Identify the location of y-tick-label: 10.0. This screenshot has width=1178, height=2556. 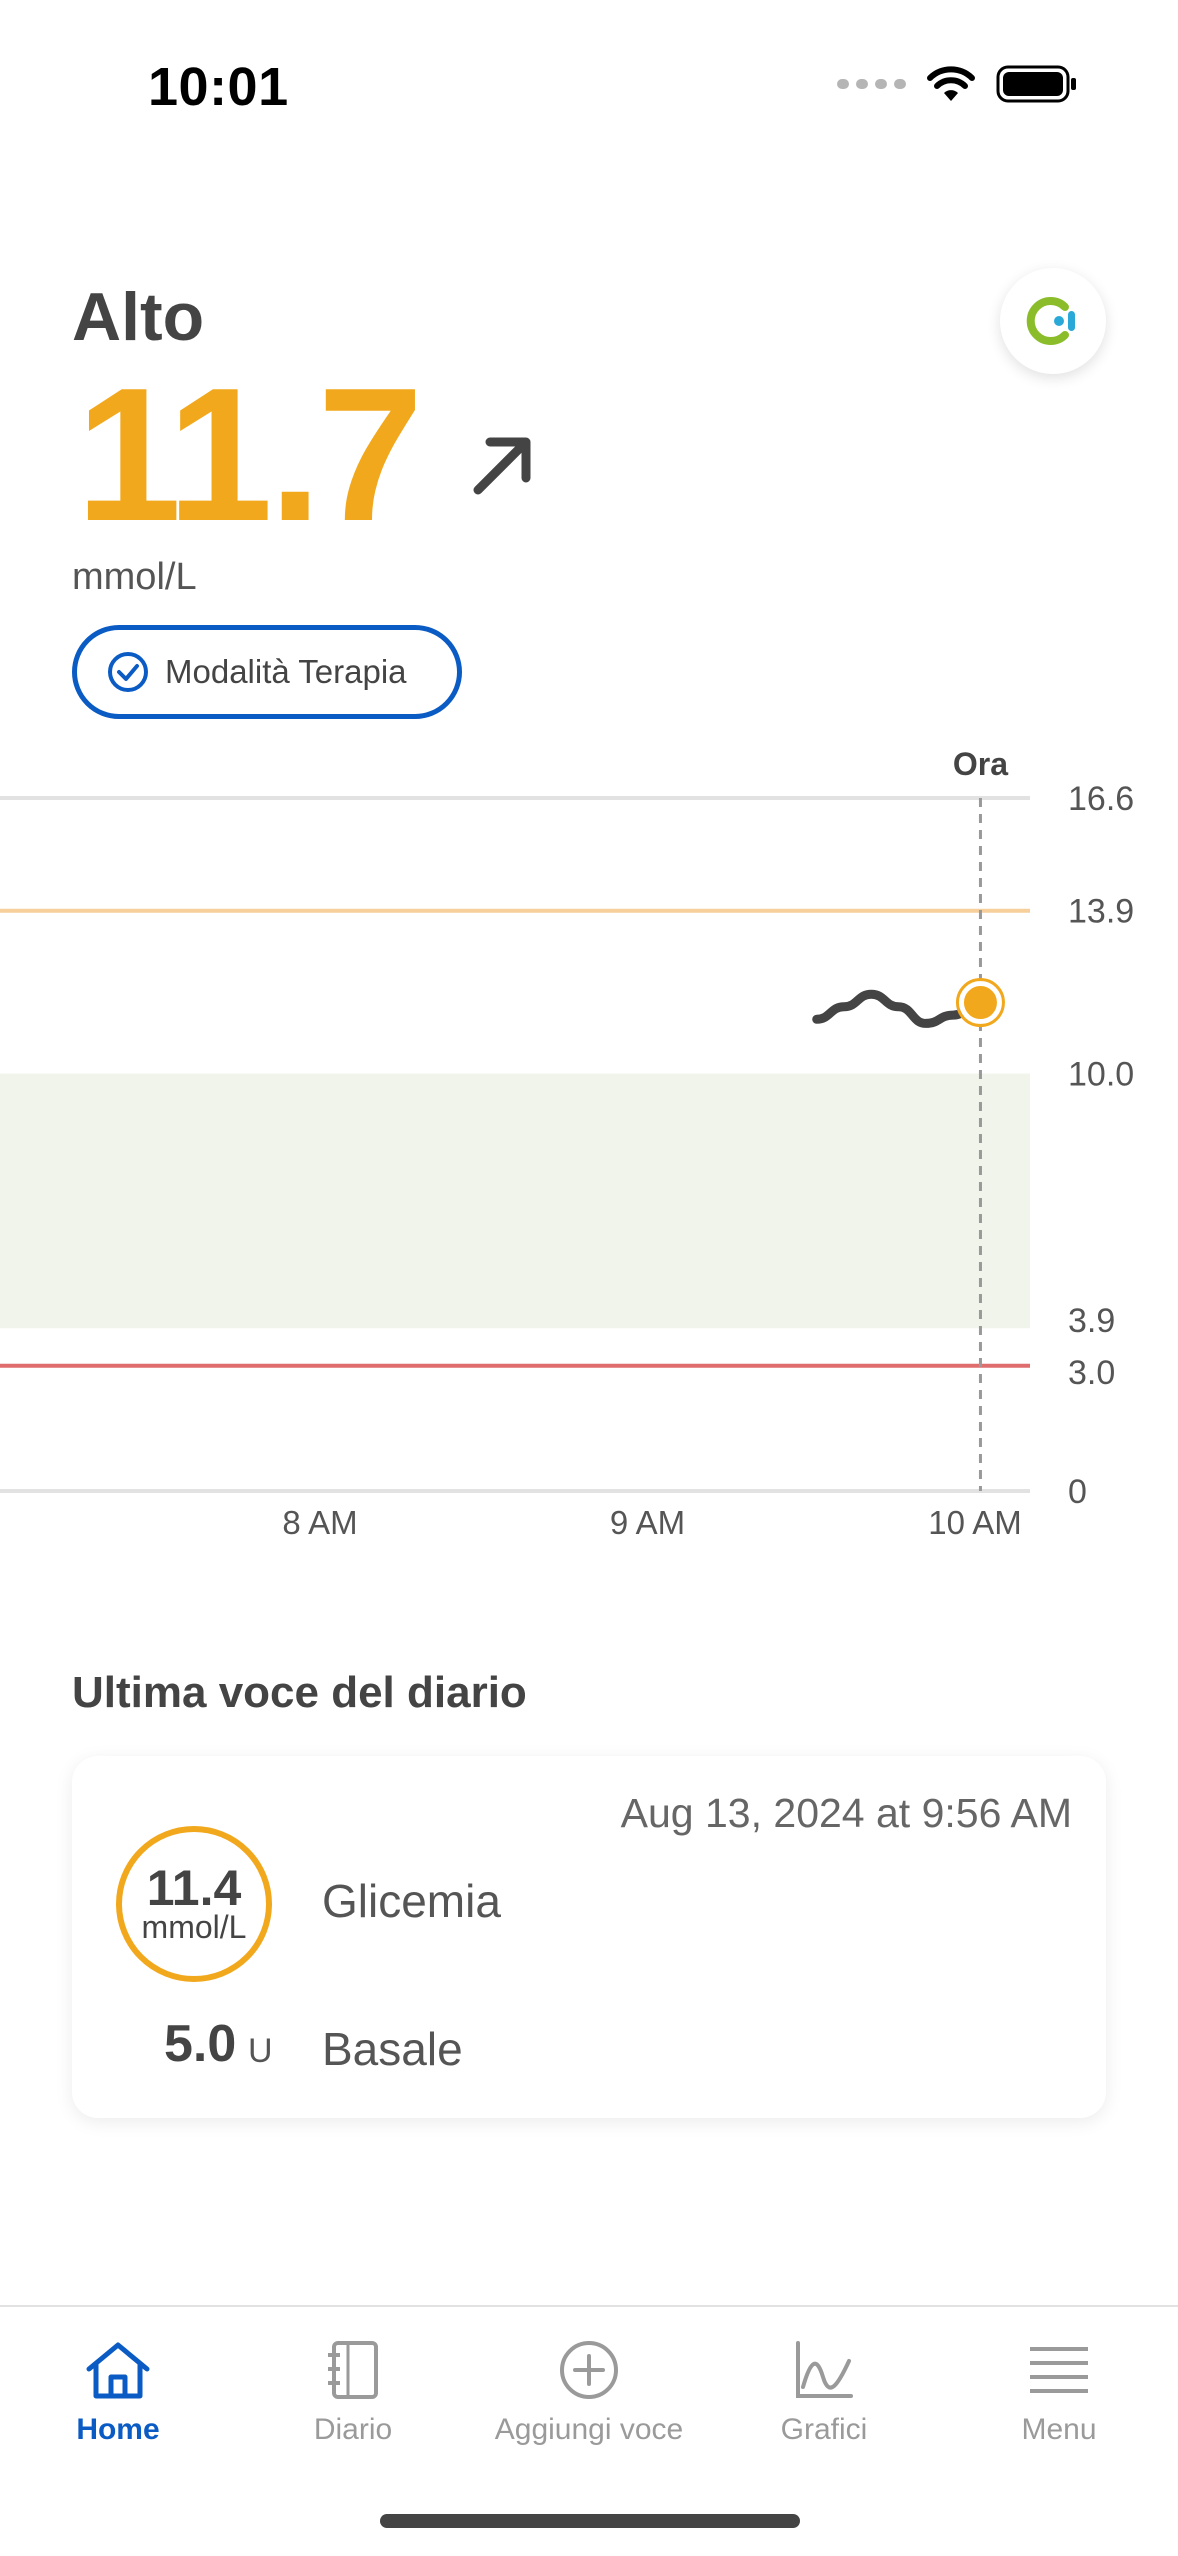
(1101, 1075).